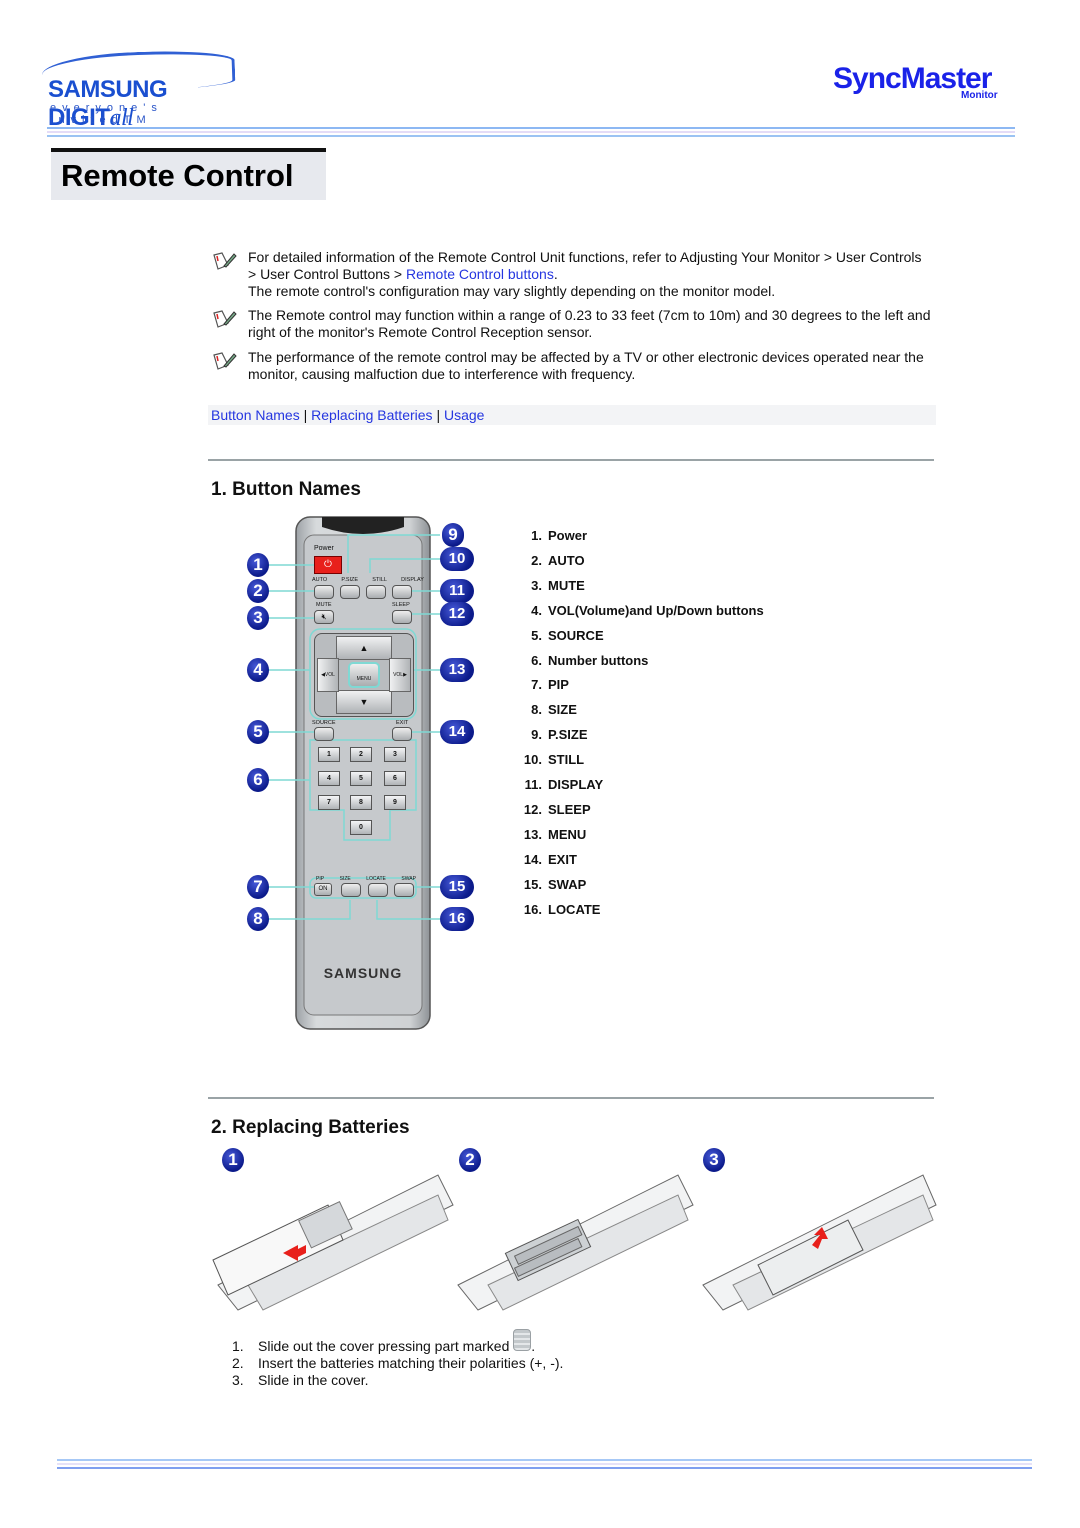 The height and width of the screenshot is (1528, 1080). What do you see at coordinates (361, 827) in the screenshot?
I see `number-button-0: 0` at bounding box center [361, 827].